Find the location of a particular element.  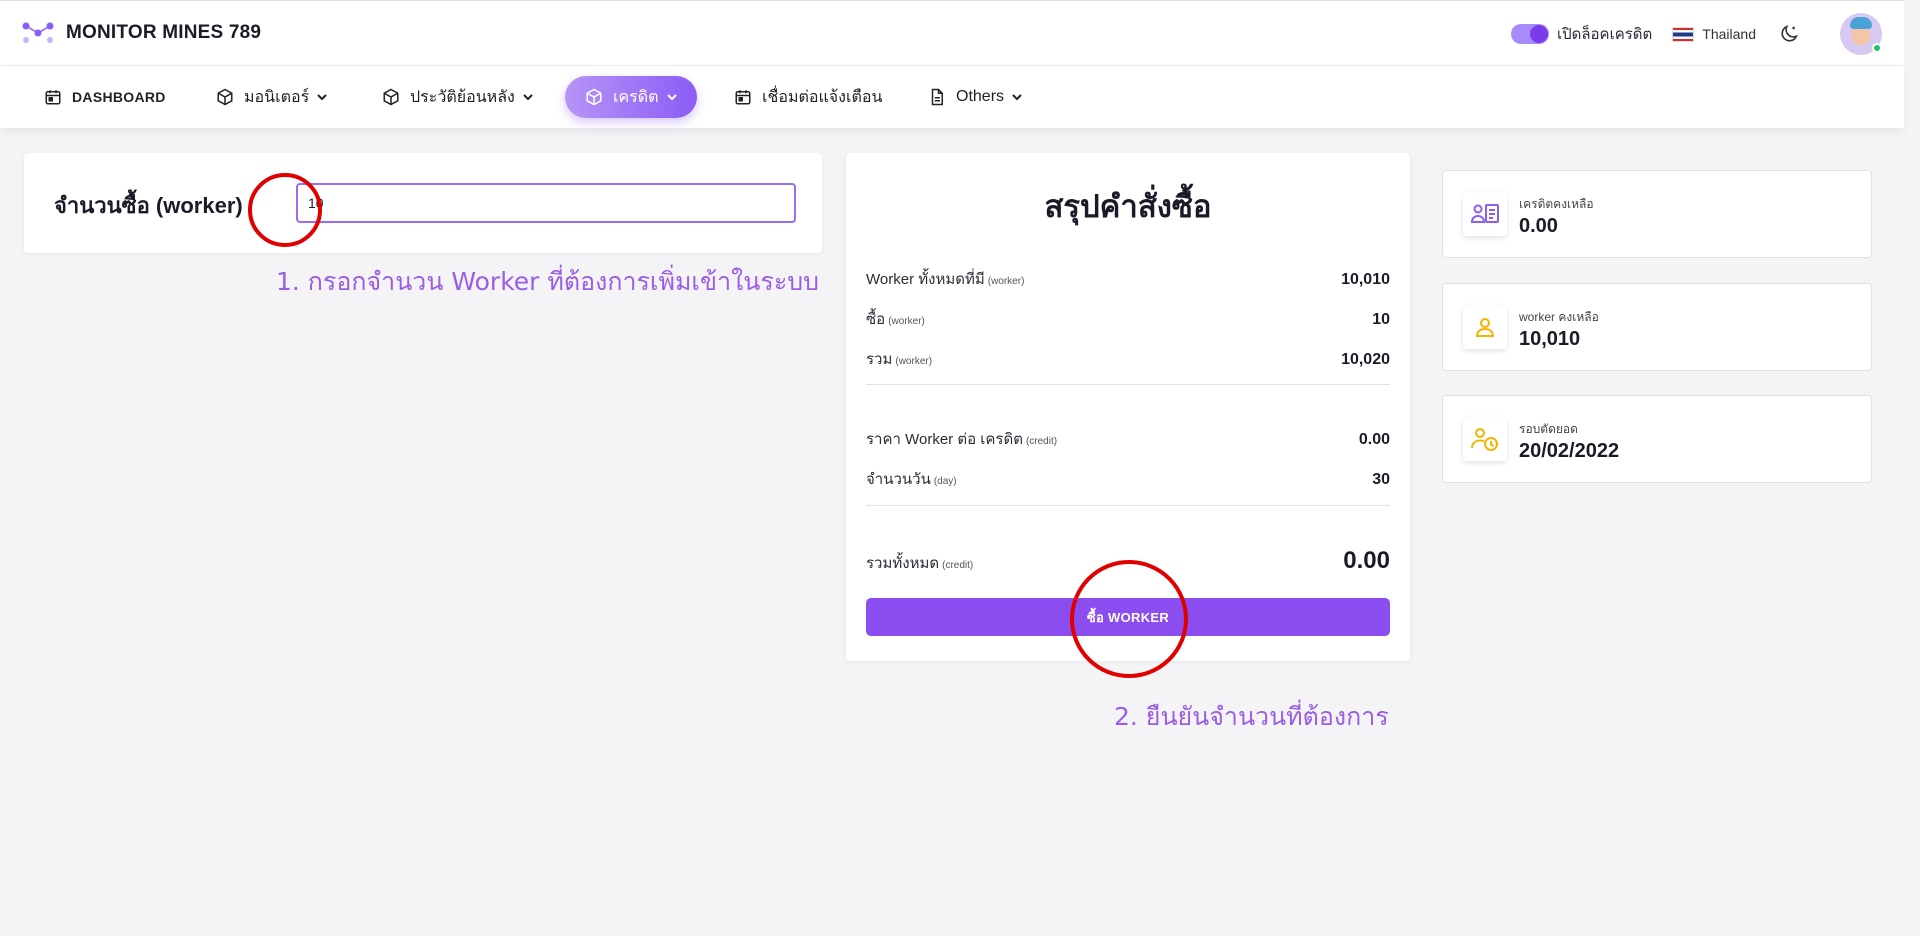

brand: MONITOR MINES 789 is located at coordinates (141, 33).